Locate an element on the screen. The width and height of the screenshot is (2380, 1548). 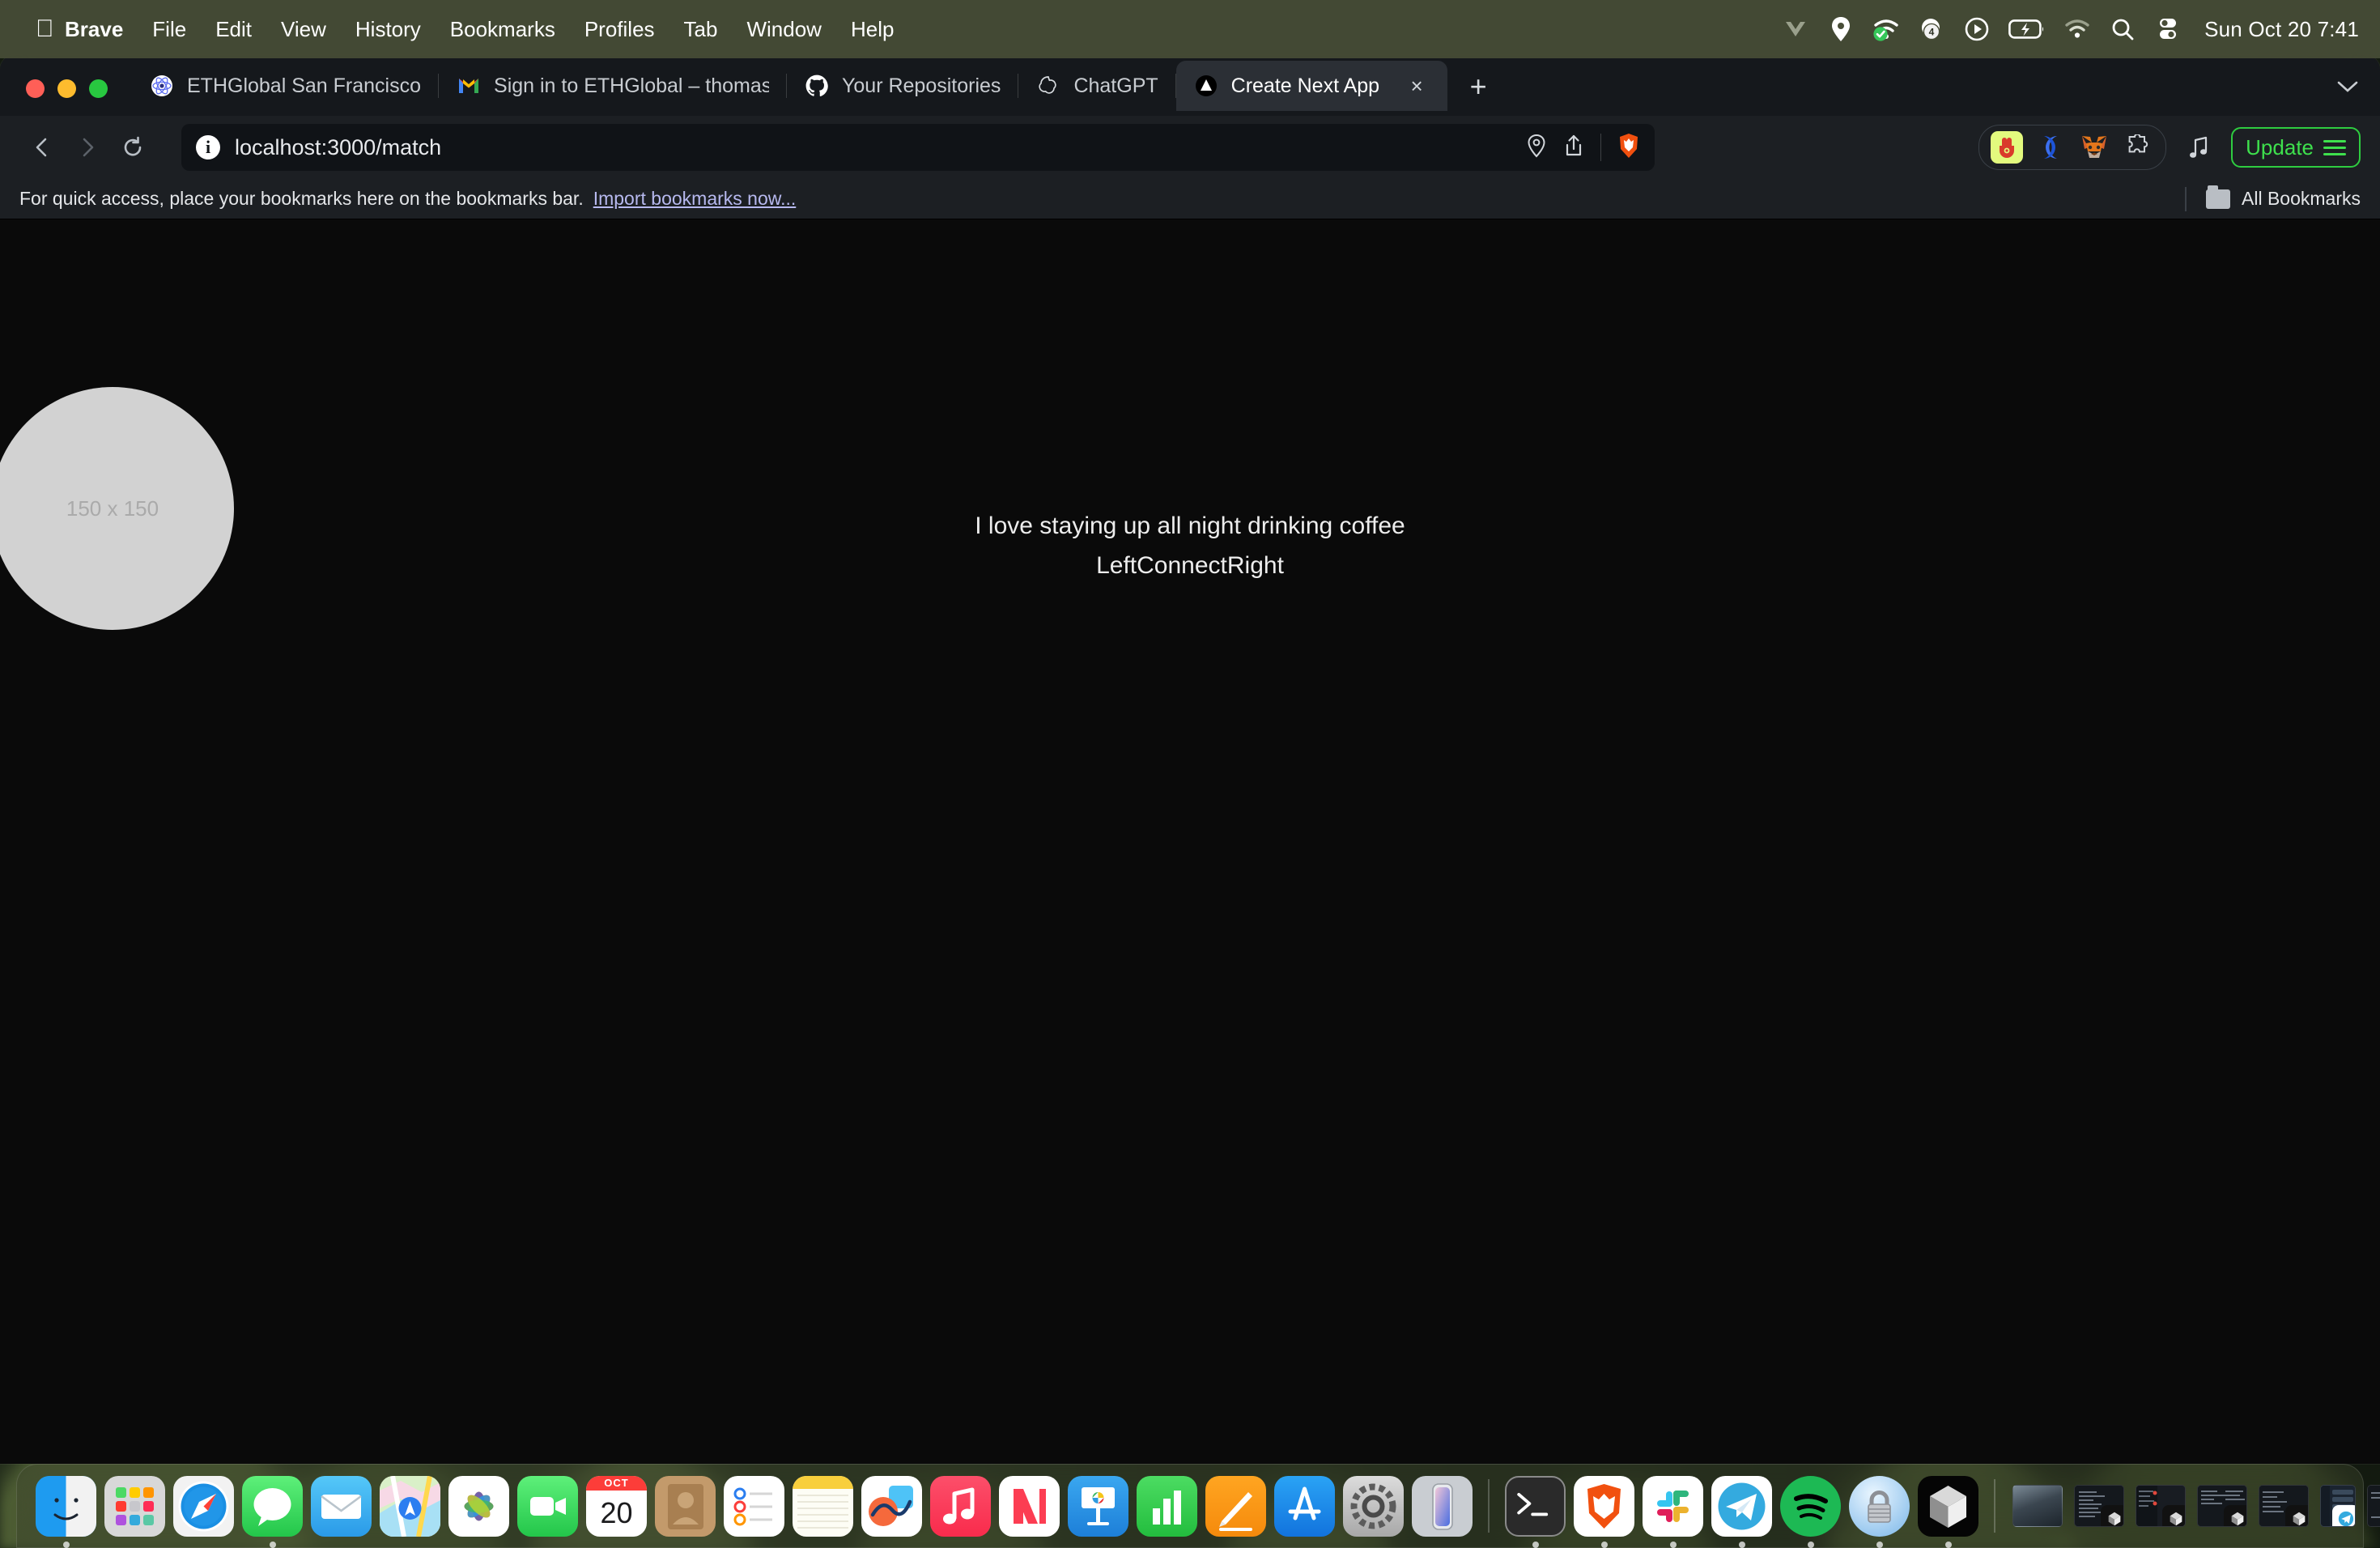
dock-item-numbers is located at coordinates (1167, 1506).